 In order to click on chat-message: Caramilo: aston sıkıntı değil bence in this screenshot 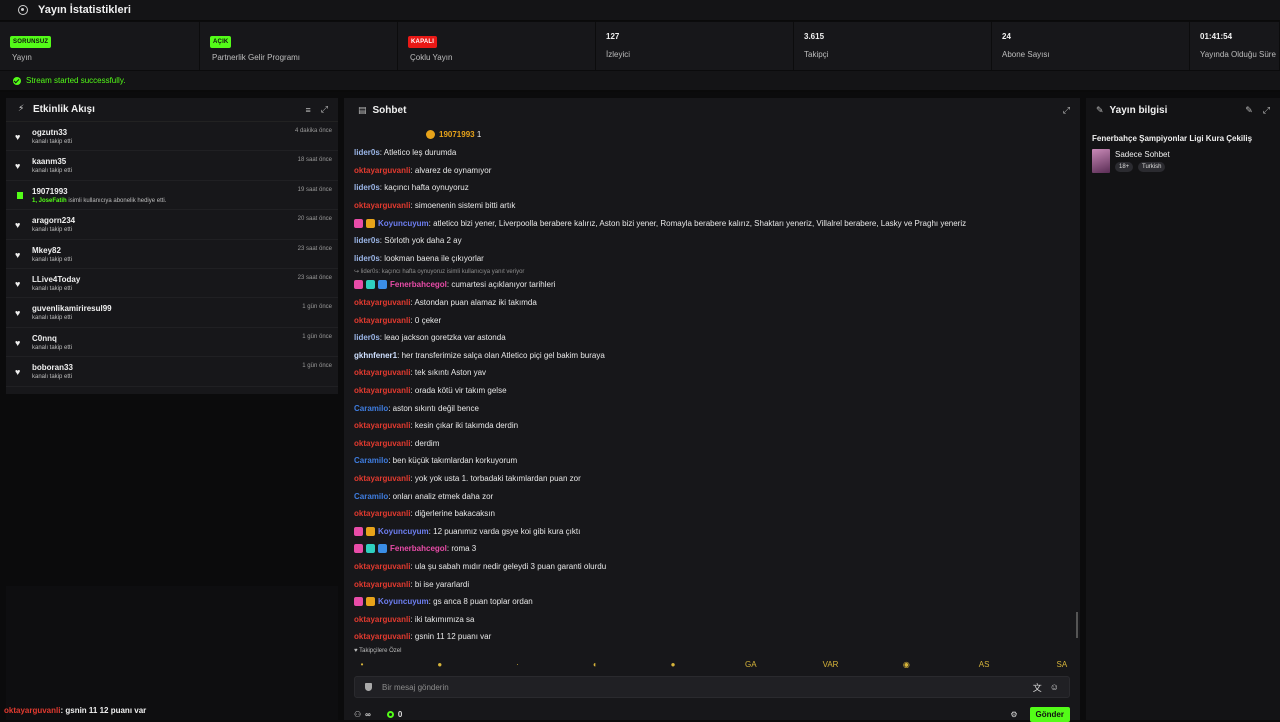, I will do `click(714, 408)`.